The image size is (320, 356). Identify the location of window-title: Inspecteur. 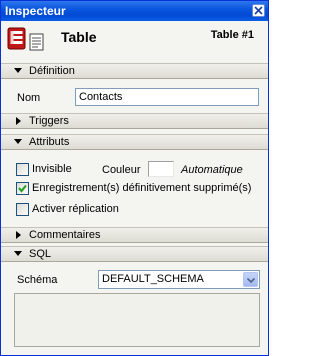
(35, 11).